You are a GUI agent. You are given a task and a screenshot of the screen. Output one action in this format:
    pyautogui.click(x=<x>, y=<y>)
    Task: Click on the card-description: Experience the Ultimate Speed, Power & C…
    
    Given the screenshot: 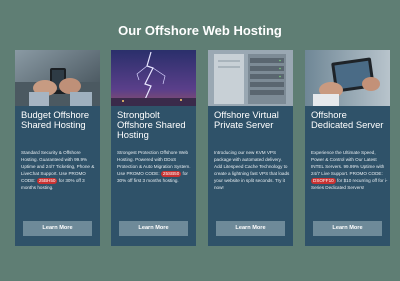 What is the action you would take?
    pyautogui.click(x=349, y=170)
    